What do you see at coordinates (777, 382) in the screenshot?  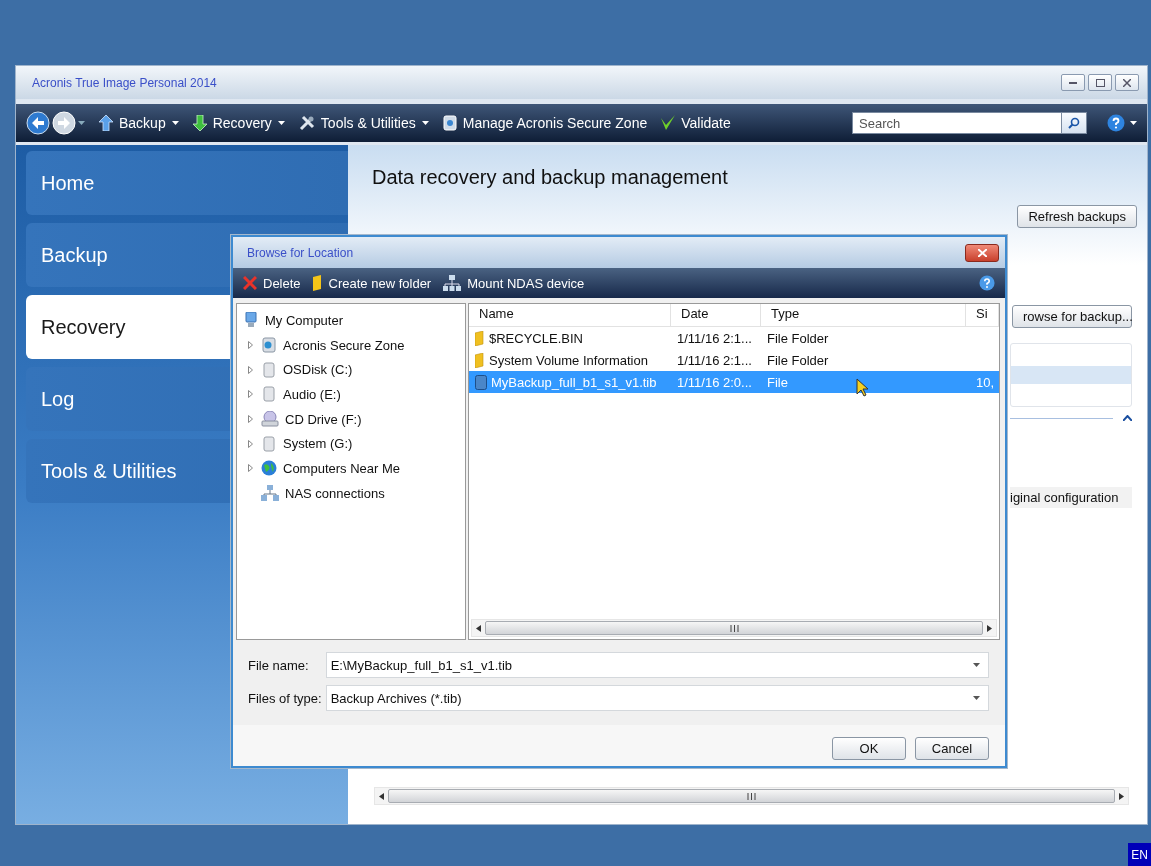 I see `type-cell: File` at bounding box center [777, 382].